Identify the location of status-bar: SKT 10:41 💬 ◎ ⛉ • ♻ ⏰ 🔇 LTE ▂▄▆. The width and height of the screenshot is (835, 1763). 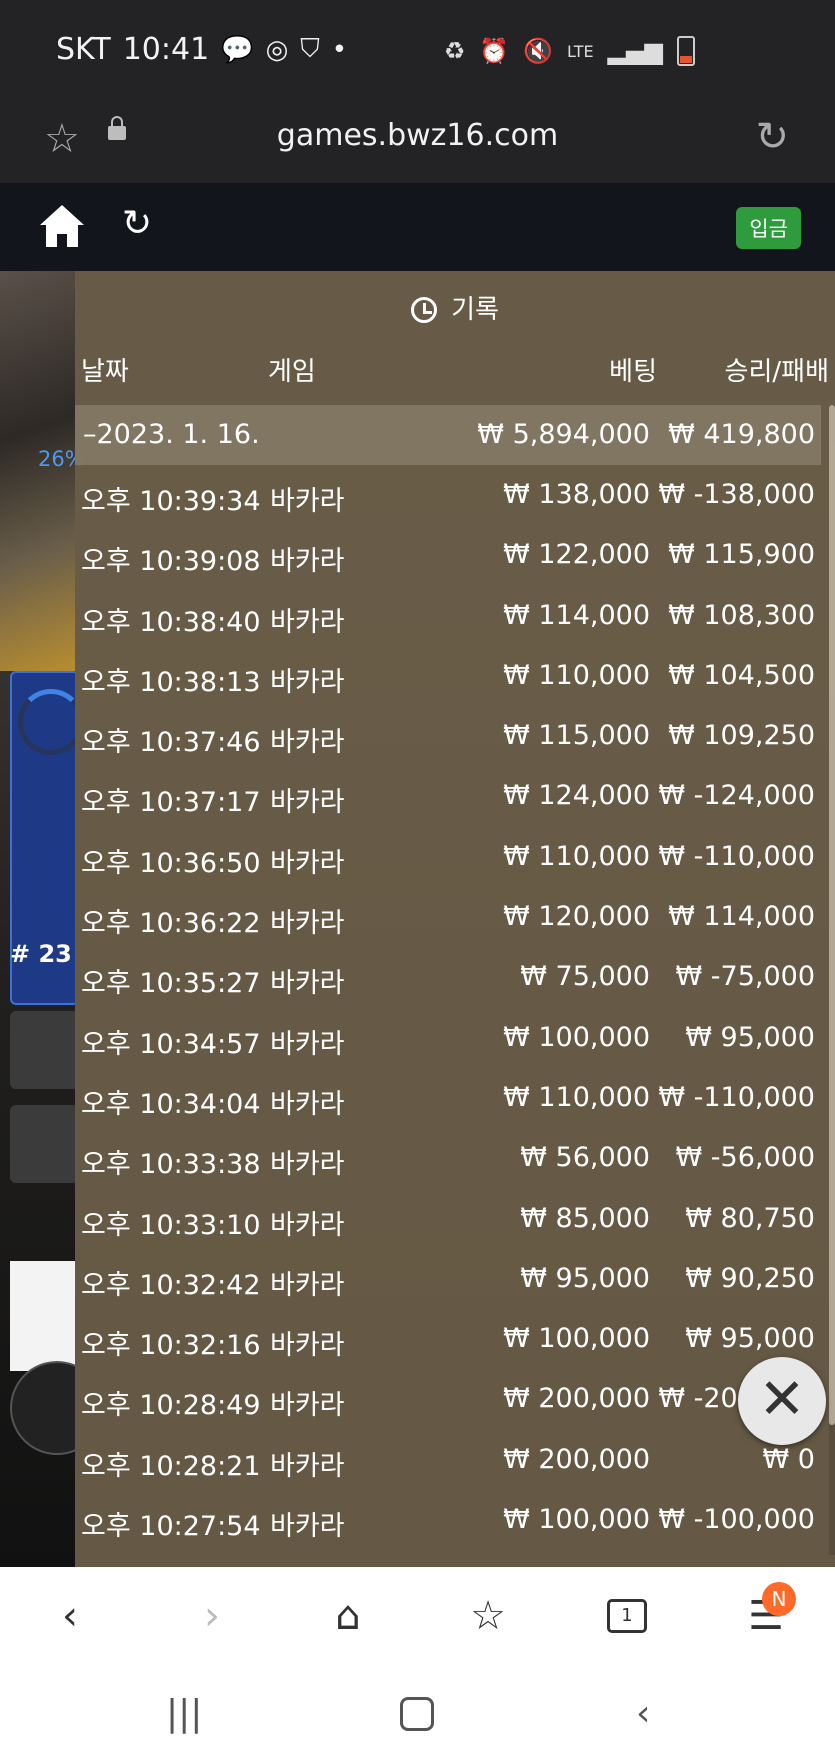
(417, 50).